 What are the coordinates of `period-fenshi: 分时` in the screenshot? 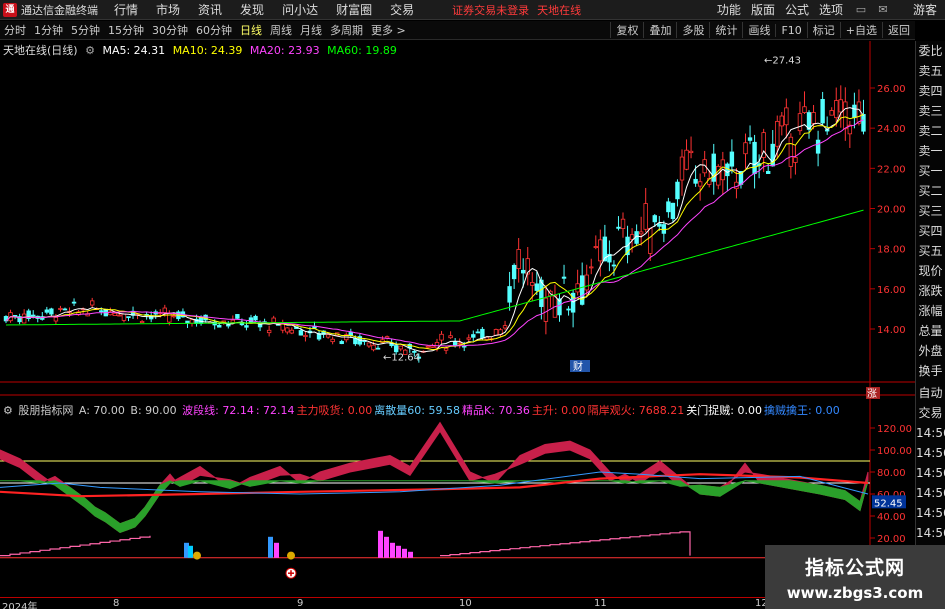 It's located at (15, 30).